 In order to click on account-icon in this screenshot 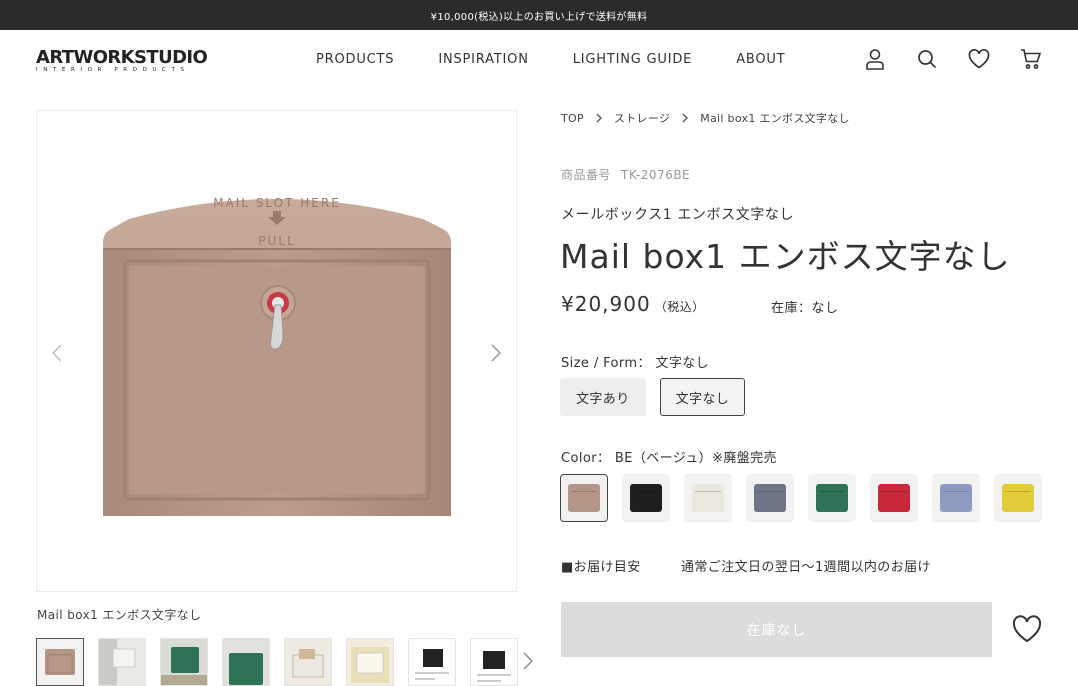, I will do `click(875, 59)`.